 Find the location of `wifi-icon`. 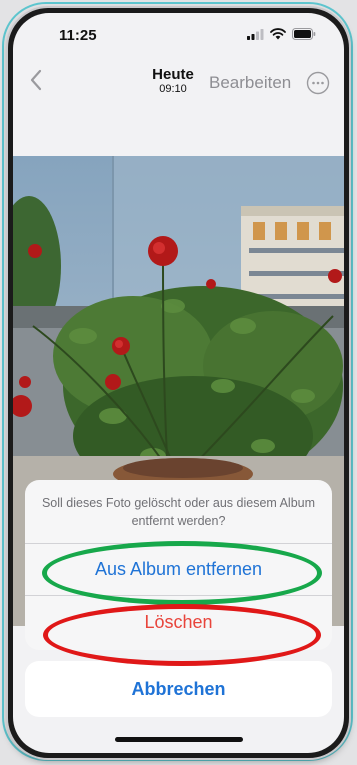

wifi-icon is located at coordinates (278, 34).